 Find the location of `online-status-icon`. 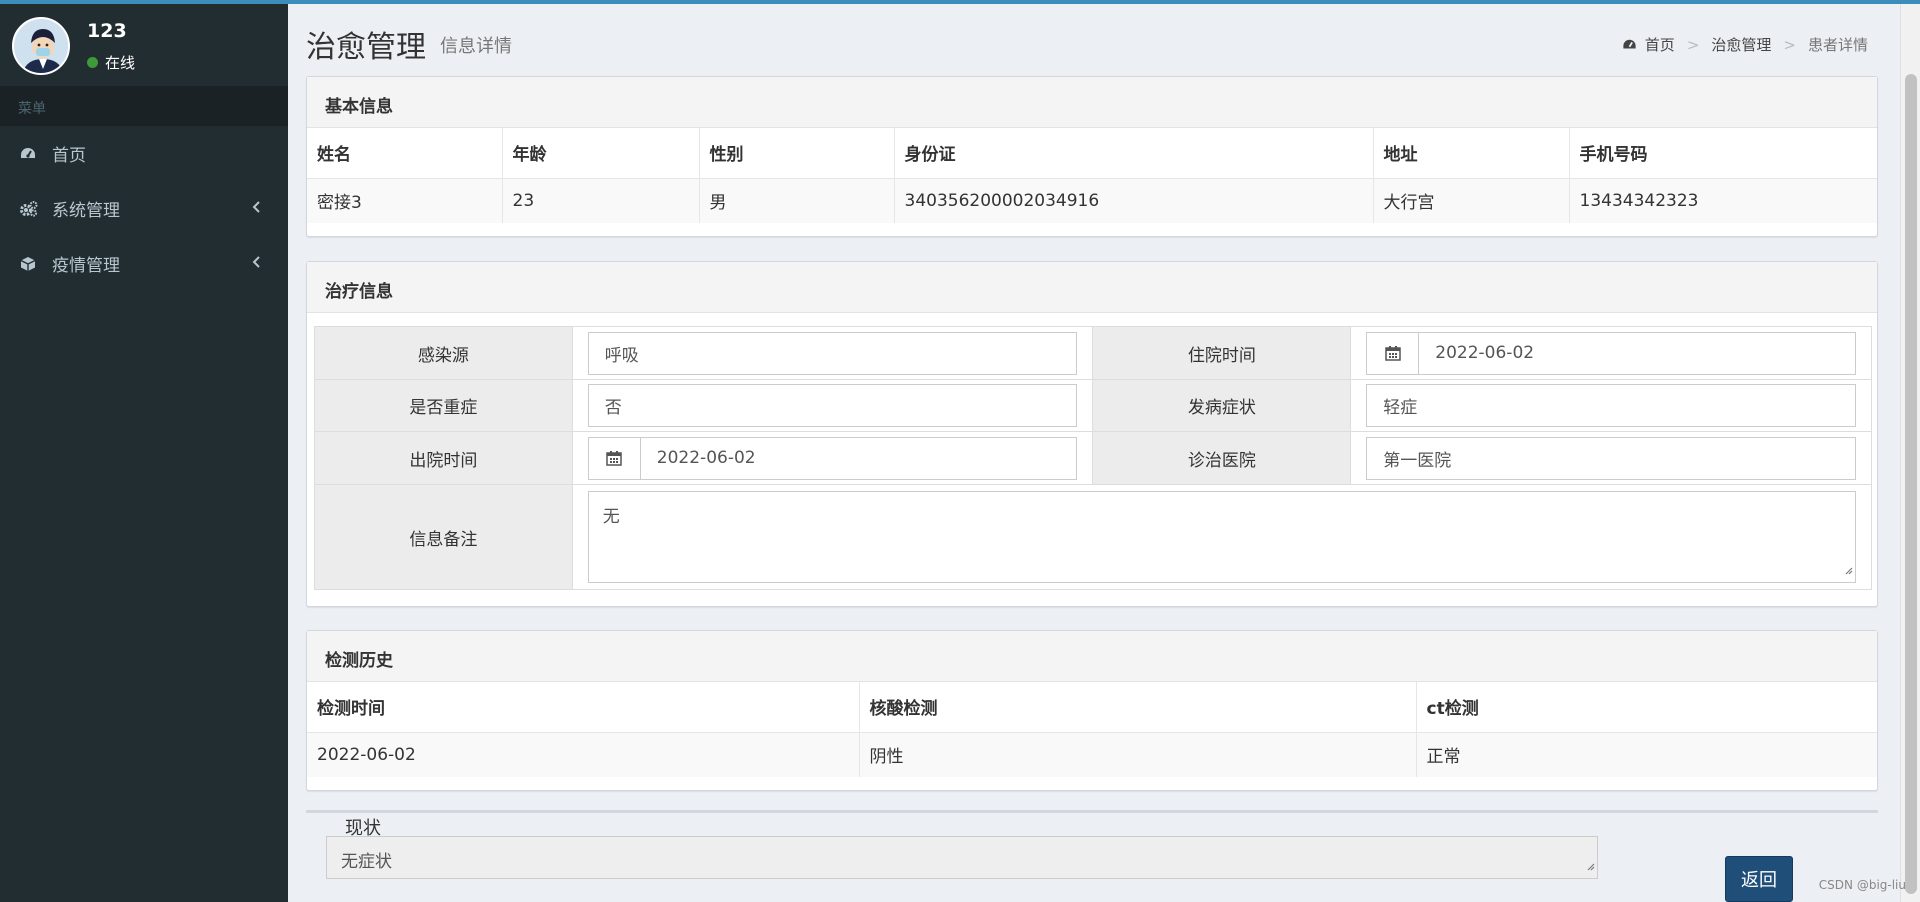

online-status-icon is located at coordinates (92, 62).